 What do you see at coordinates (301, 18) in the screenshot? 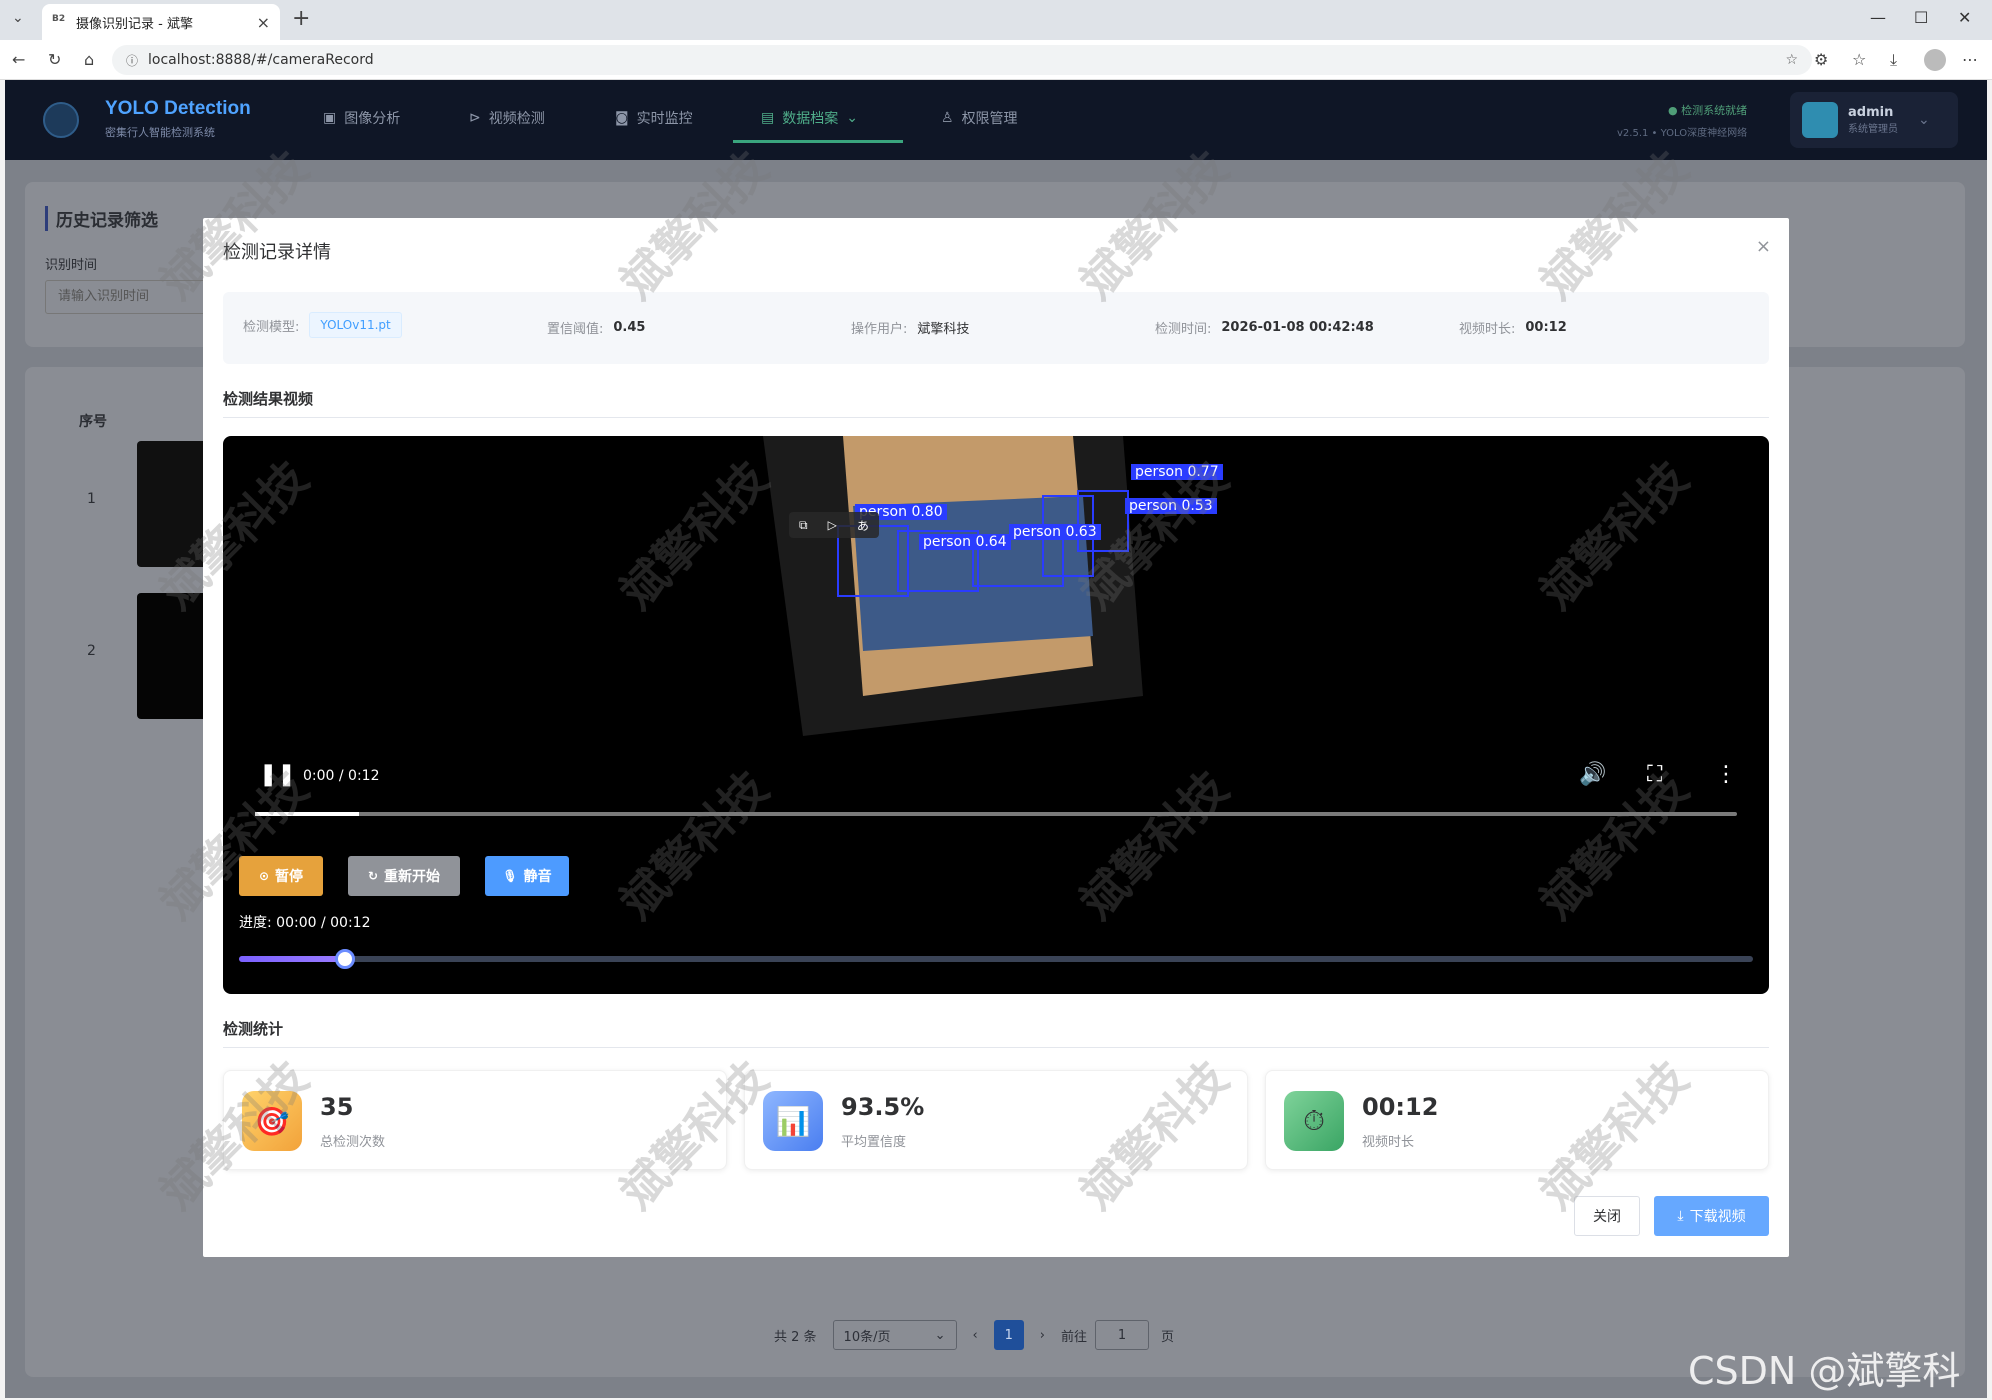
I see `new-tab-icon: +` at bounding box center [301, 18].